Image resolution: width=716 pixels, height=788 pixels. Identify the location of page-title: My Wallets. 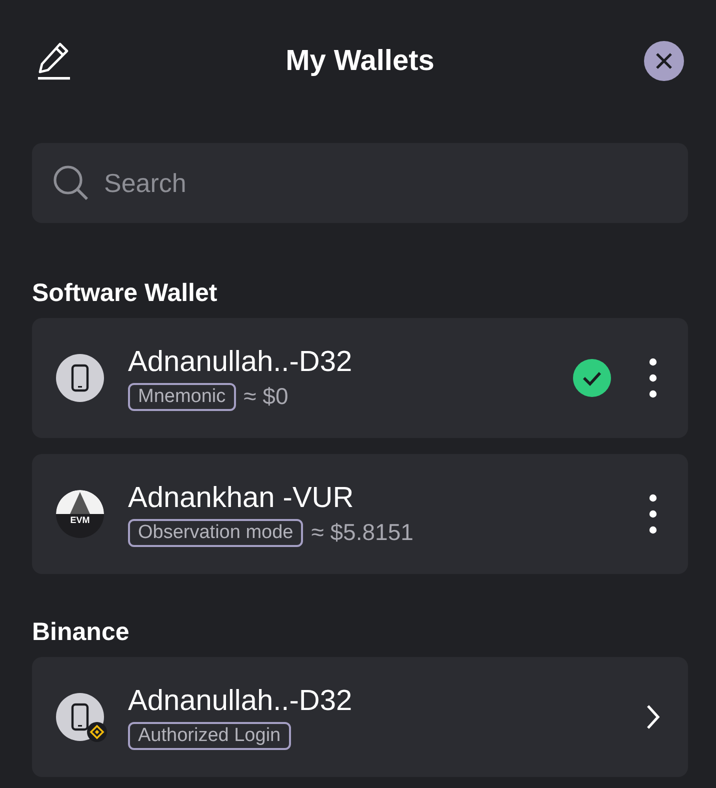
(360, 61).